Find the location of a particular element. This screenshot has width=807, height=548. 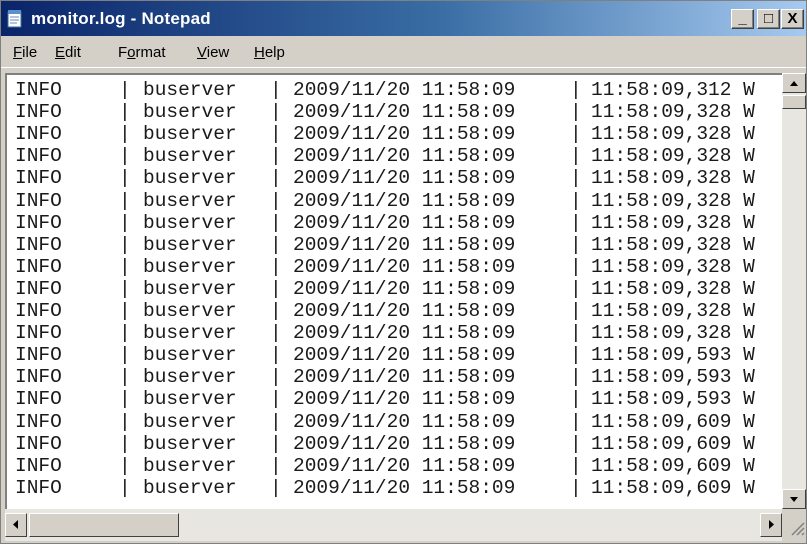

title-bar: monitor.log - Notepad _ □ X is located at coordinates (403, 18).